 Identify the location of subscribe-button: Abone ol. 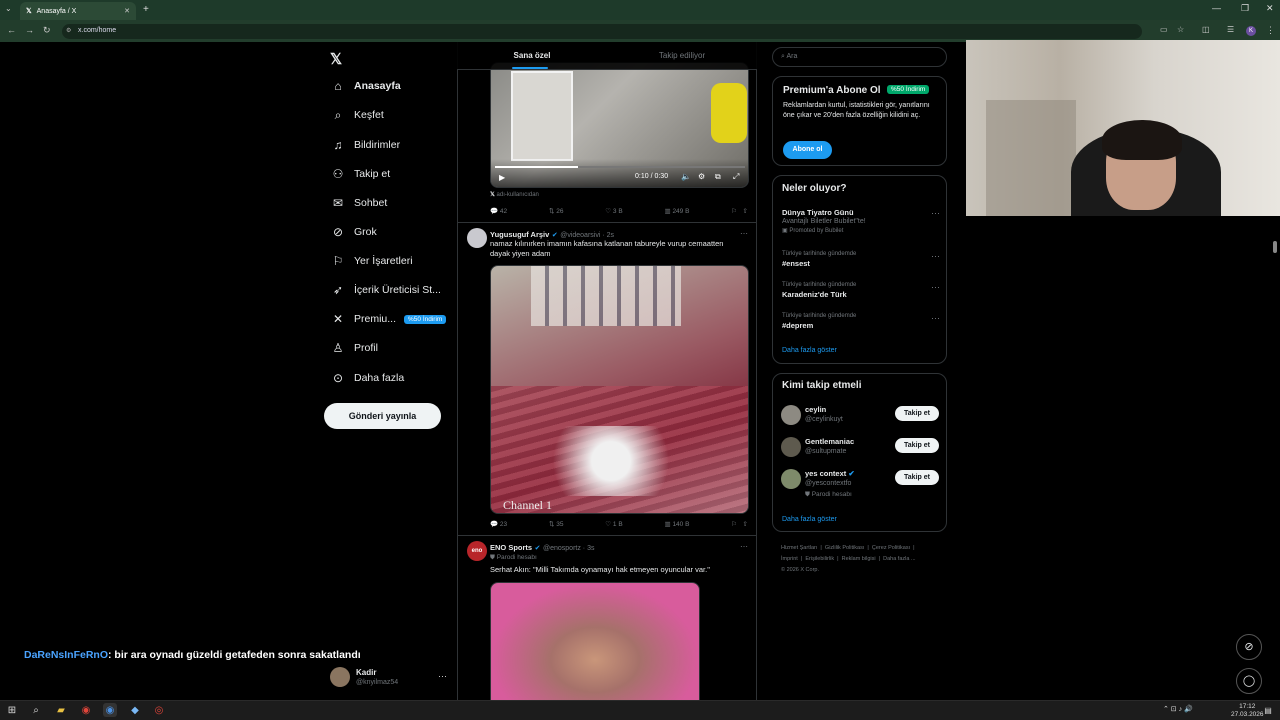
(807, 150).